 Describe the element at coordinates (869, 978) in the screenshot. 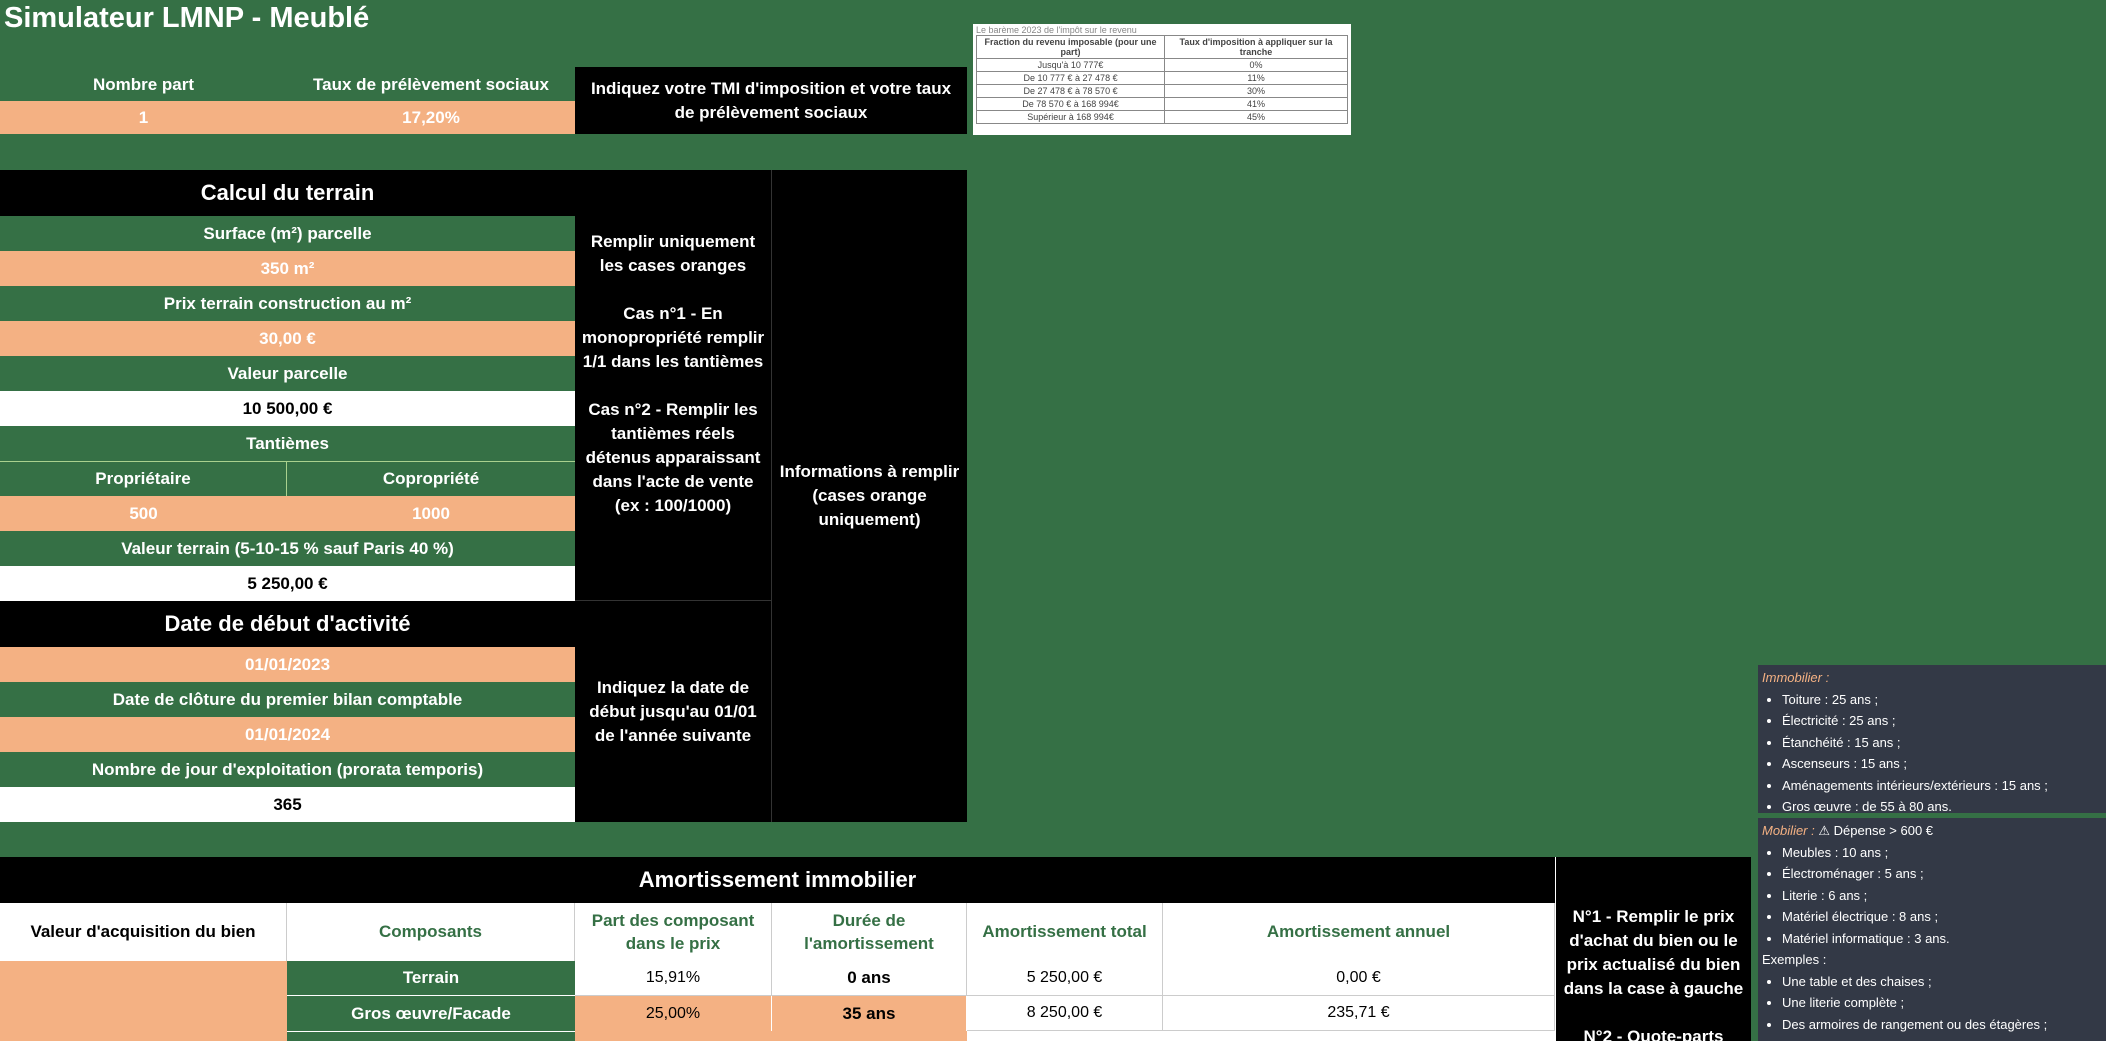

I see `table-cell-duree: 0 ans` at that location.